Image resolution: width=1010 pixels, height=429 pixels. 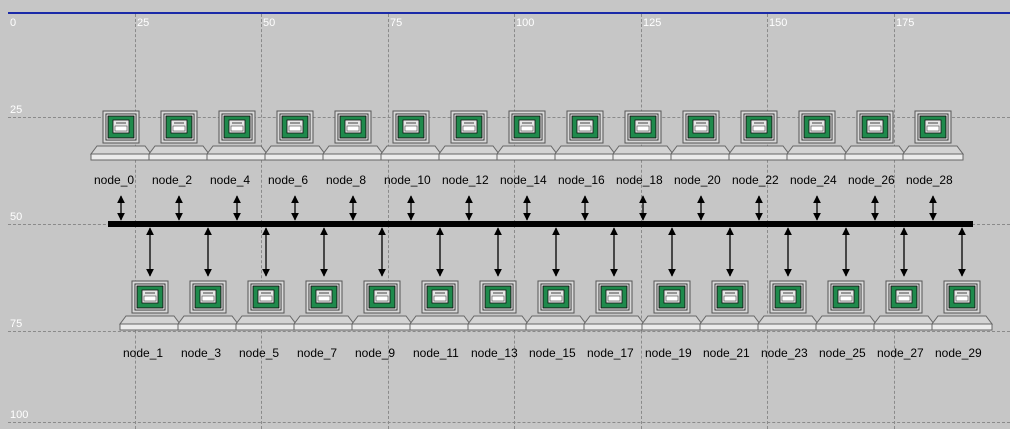 What do you see at coordinates (581, 180) in the screenshot?
I see `node-label: node_16` at bounding box center [581, 180].